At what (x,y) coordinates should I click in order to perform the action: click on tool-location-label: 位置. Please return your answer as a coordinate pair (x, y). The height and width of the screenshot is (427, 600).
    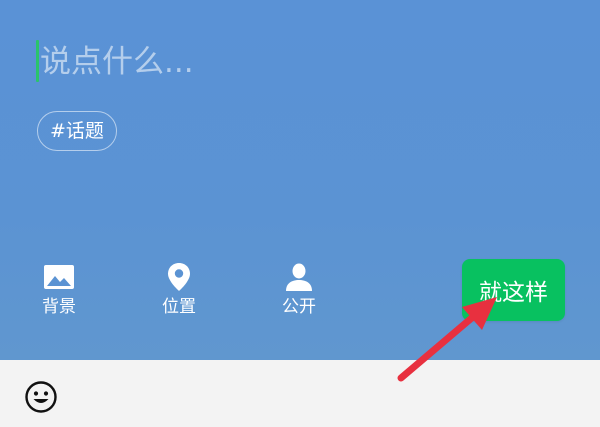
    Looking at the image, I should click on (179, 307).